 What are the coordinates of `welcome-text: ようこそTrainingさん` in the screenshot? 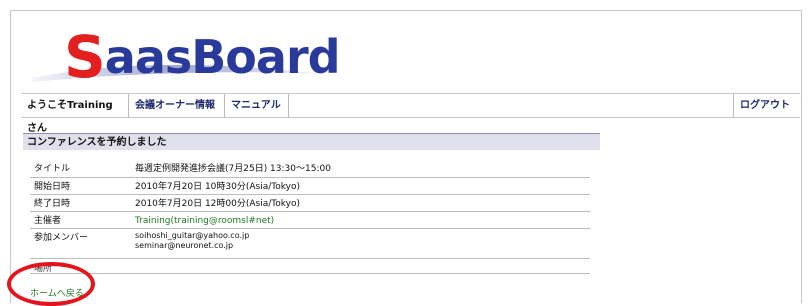 It's located at (75, 114).